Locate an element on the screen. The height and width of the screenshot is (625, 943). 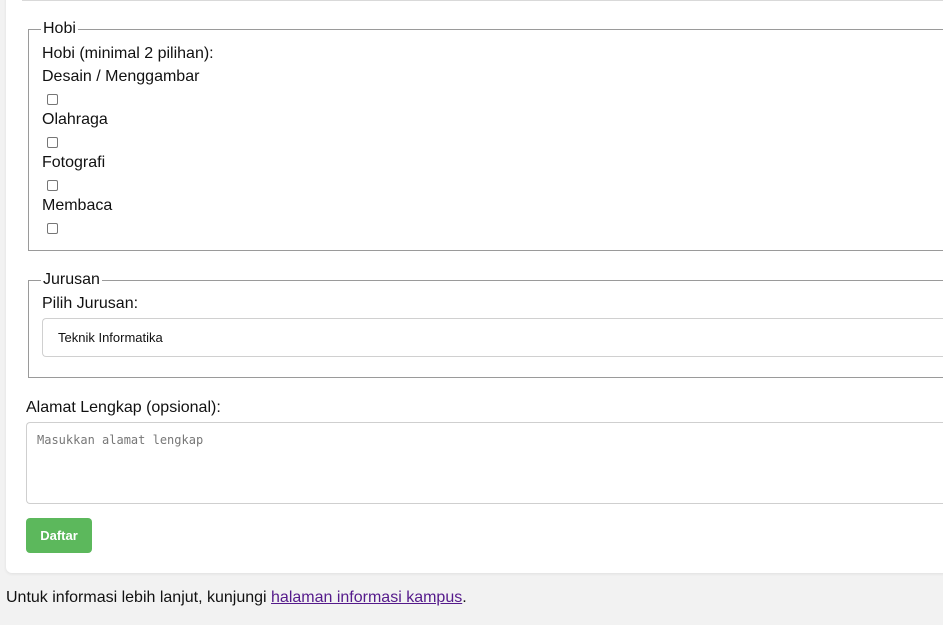
daftar-button: Daftar is located at coordinates (59, 535).